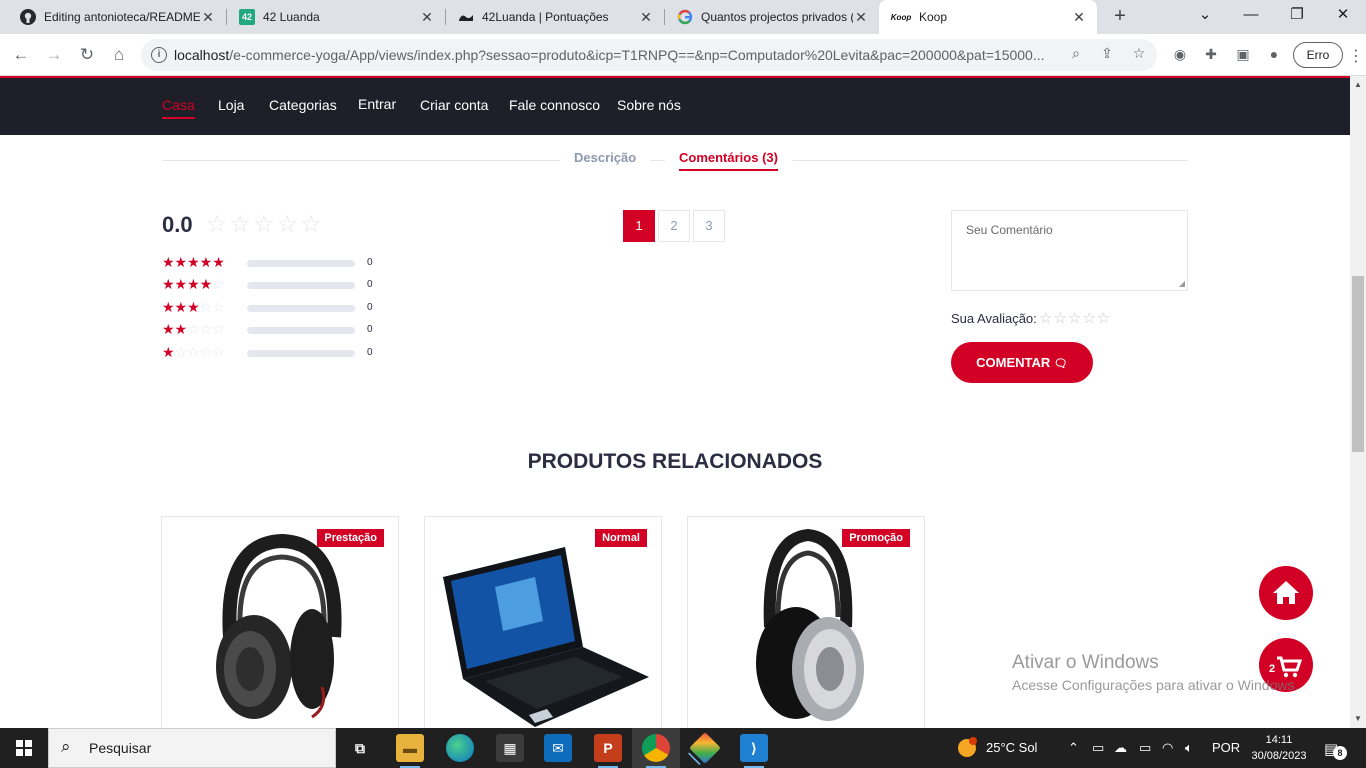 Image resolution: width=1366 pixels, height=768 pixels. I want to click on extensions-puzzle-icon: ✚, so click(1211, 56).